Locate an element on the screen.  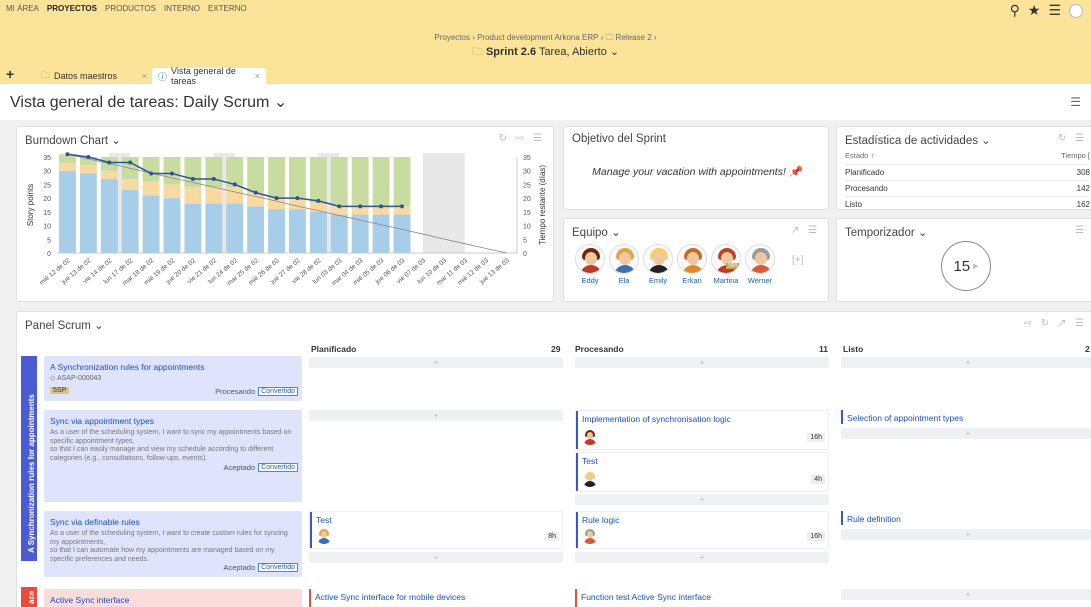
nav-productos: PRODUCTOS is located at coordinates (130, 8).